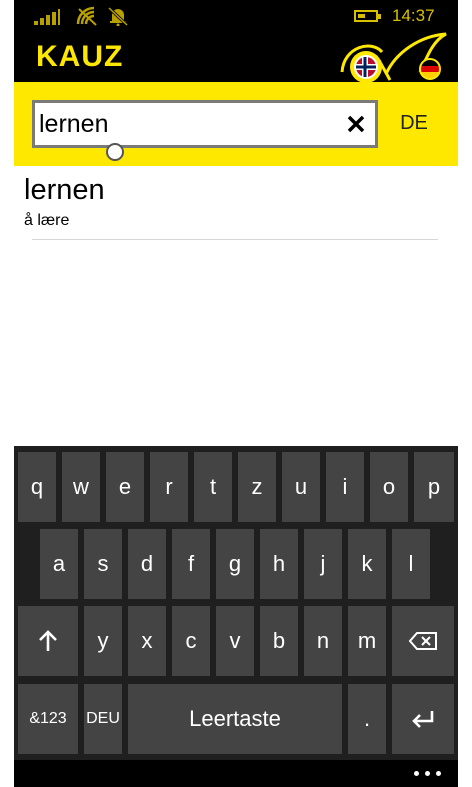 Image resolution: width=472 pixels, height=787 pixels. Describe the element at coordinates (103, 564) in the screenshot. I see `key-s: s` at that location.